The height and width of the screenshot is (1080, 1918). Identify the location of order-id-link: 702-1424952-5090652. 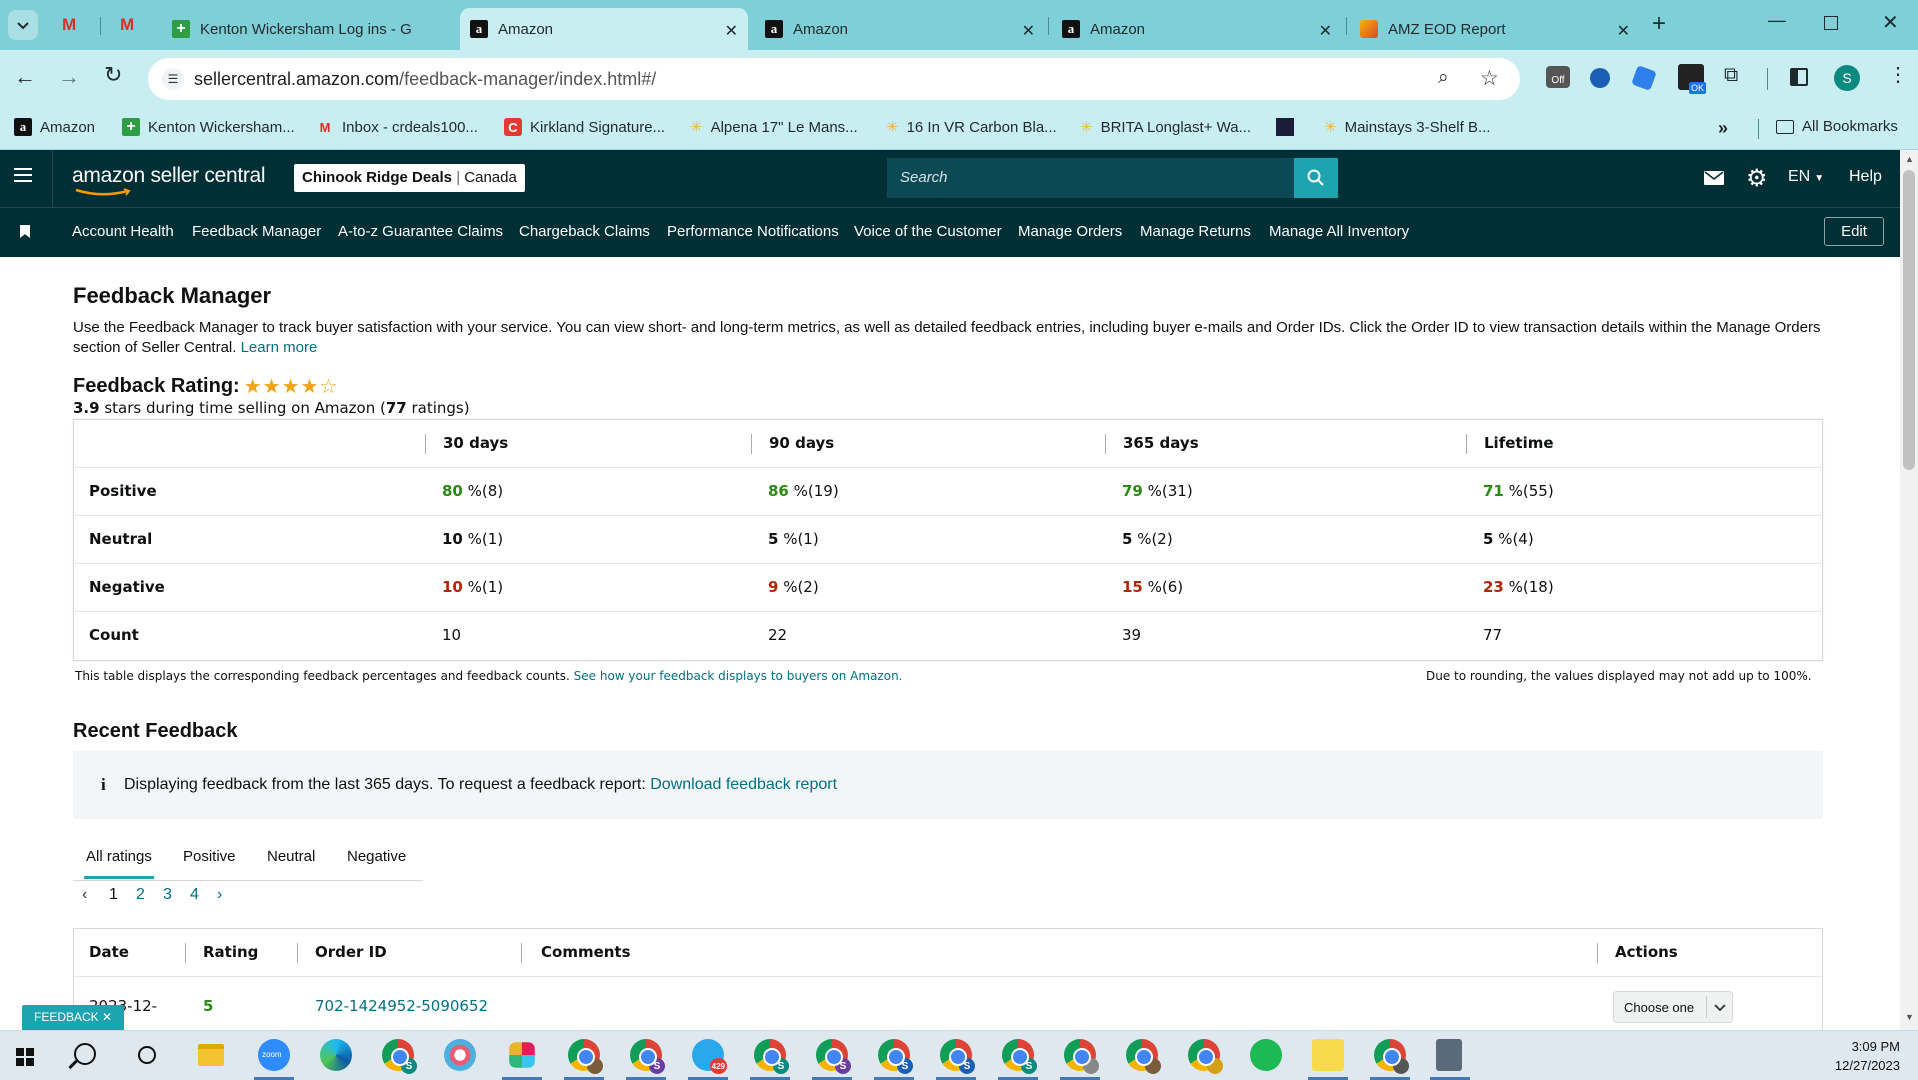
(401, 1006).